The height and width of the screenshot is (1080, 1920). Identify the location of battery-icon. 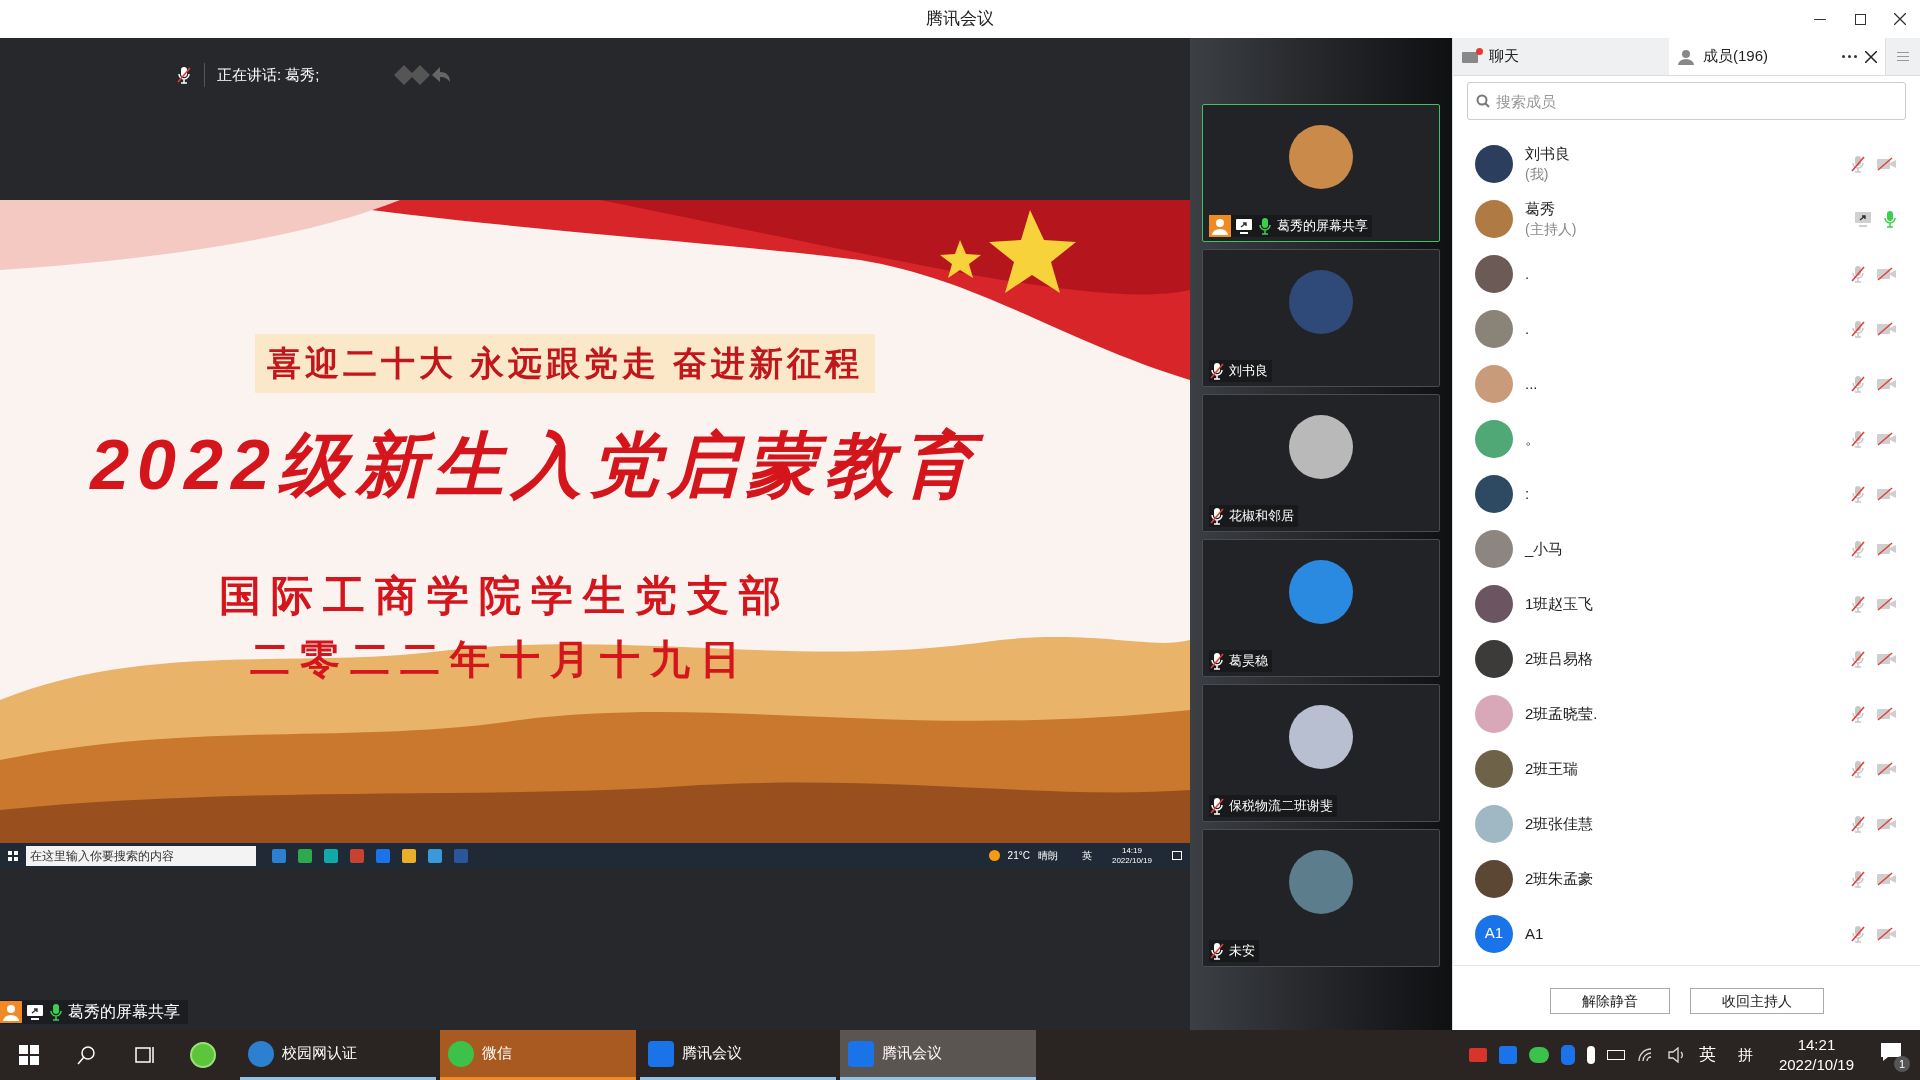
(1615, 1055).